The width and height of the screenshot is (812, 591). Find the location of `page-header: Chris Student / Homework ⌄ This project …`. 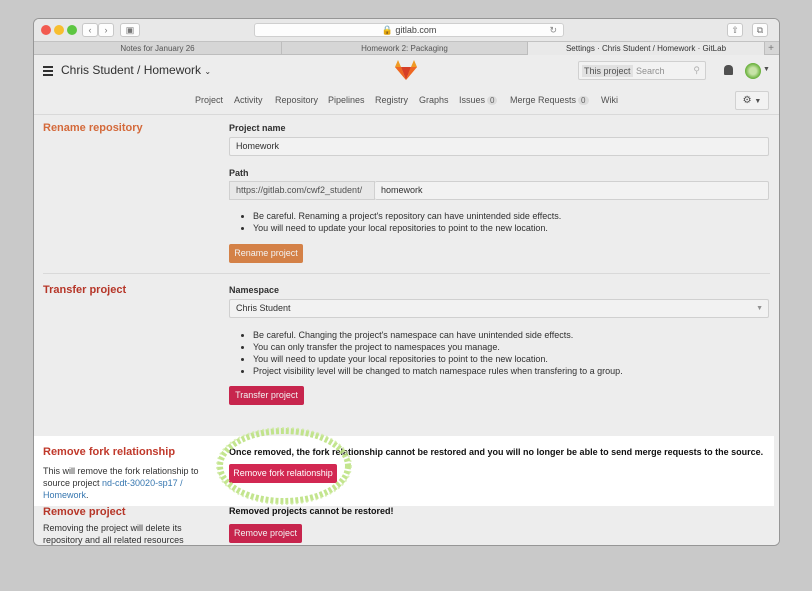

page-header: Chris Student / Homework ⌄ This project … is located at coordinates (406, 71).